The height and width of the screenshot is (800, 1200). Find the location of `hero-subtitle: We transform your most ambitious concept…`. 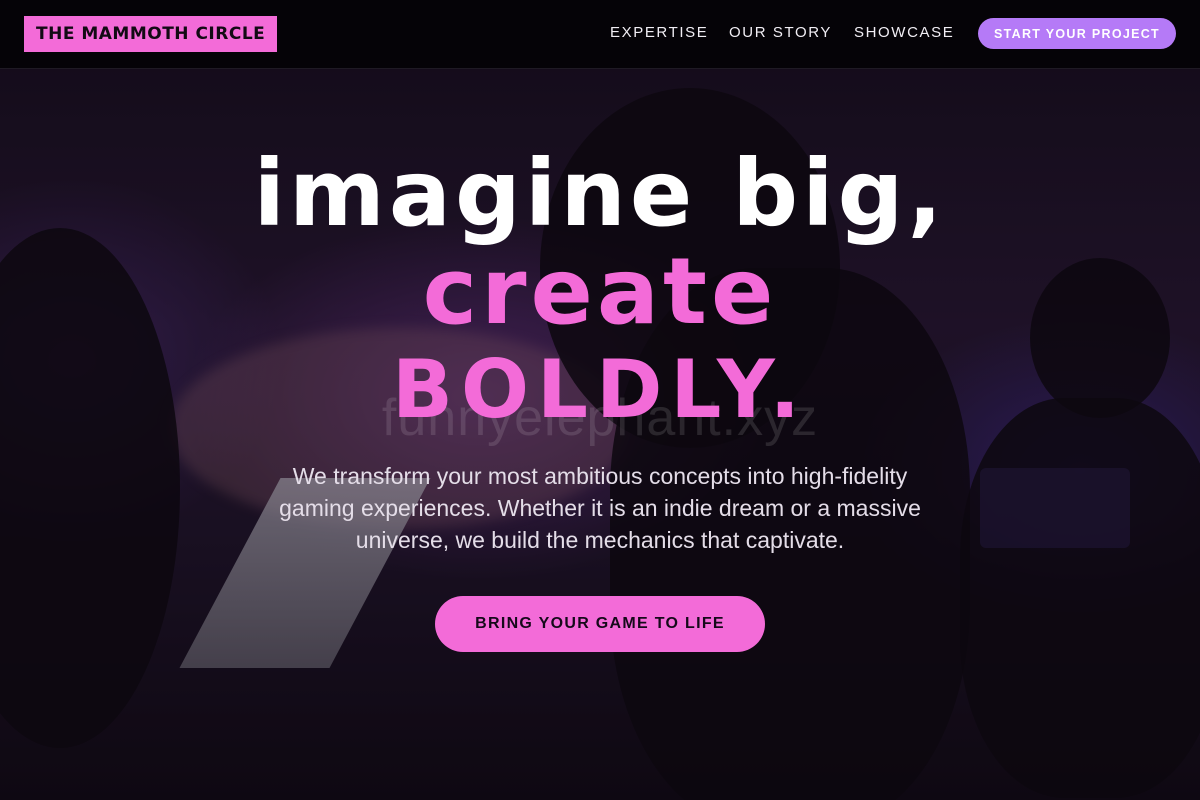

hero-subtitle: We transform your most ambitious concept… is located at coordinates (600, 508).